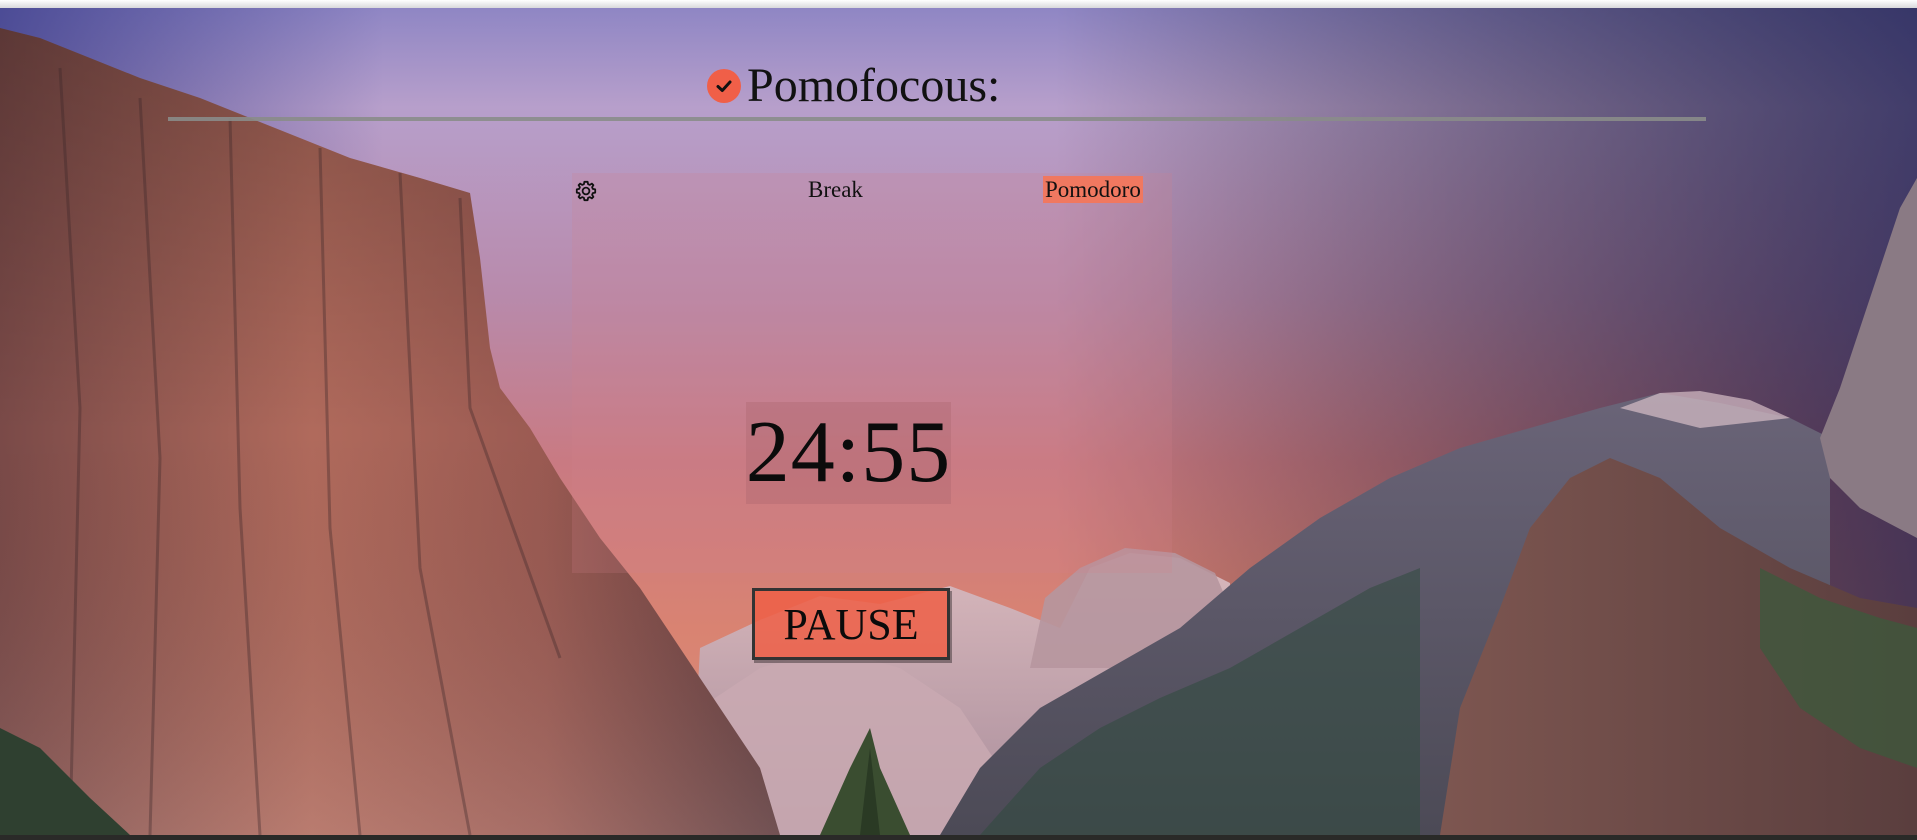 The image size is (1917, 840). I want to click on browser-top-edge, so click(958, 4).